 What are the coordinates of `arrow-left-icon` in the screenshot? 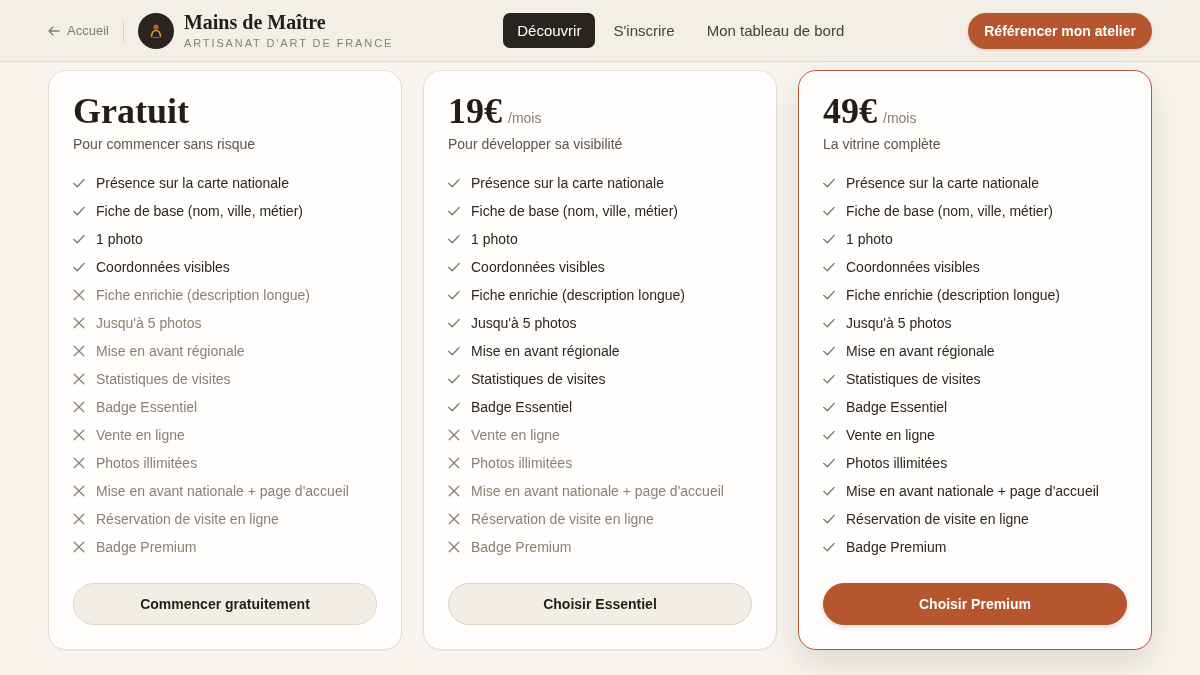 It's located at (54, 30).